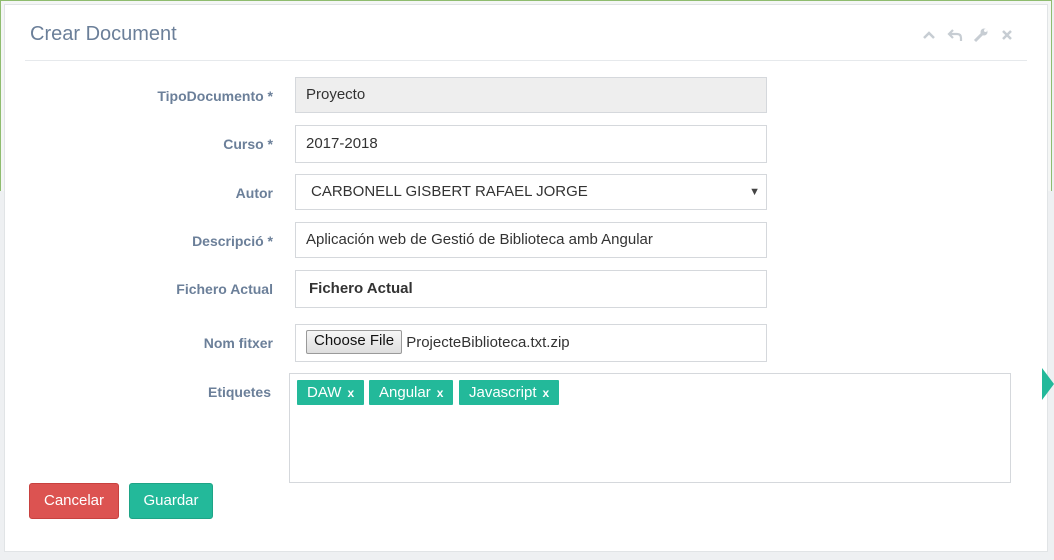 The height and width of the screenshot is (560, 1054). Describe the element at coordinates (449, 191) in the screenshot. I see `autor-selected-value: CARBONELL GISBERT RAFAEL JORGE` at that location.